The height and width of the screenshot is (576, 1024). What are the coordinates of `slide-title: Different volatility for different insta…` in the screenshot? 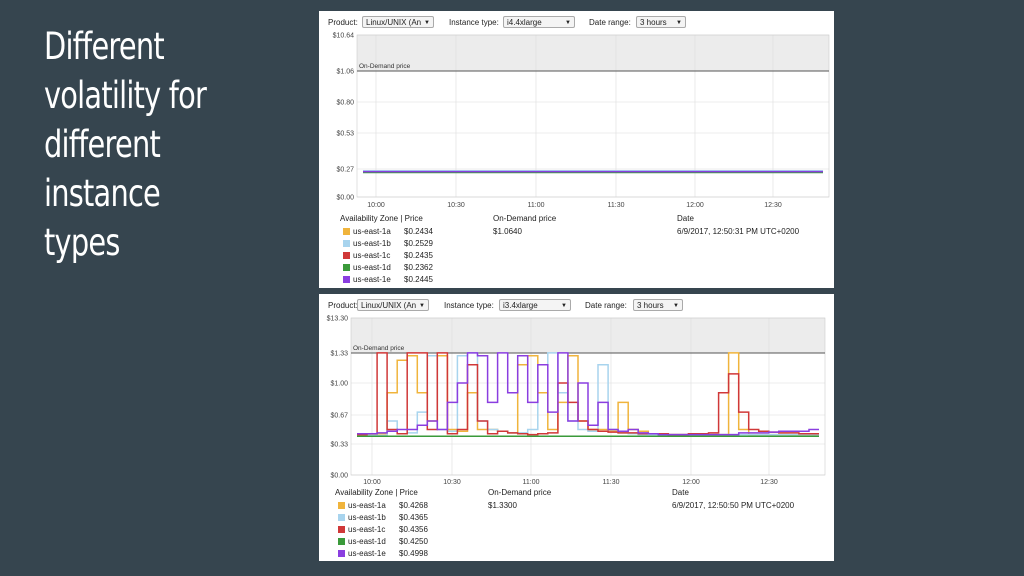 It's located at (133, 144).